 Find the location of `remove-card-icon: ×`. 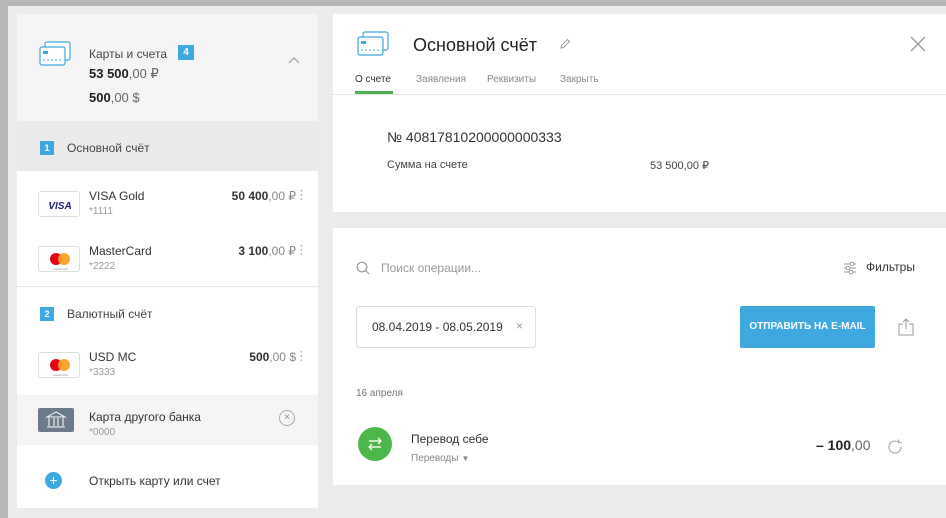

remove-card-icon: × is located at coordinates (287, 418).